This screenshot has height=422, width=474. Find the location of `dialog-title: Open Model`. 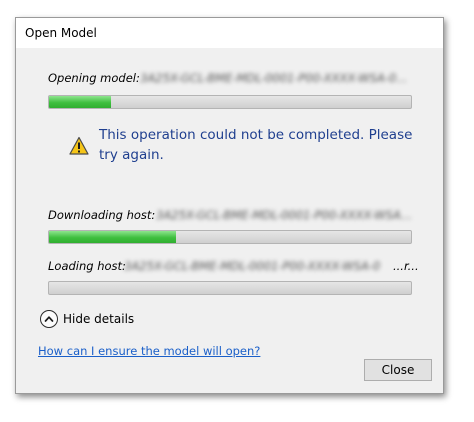

dialog-title: Open Model is located at coordinates (61, 33).